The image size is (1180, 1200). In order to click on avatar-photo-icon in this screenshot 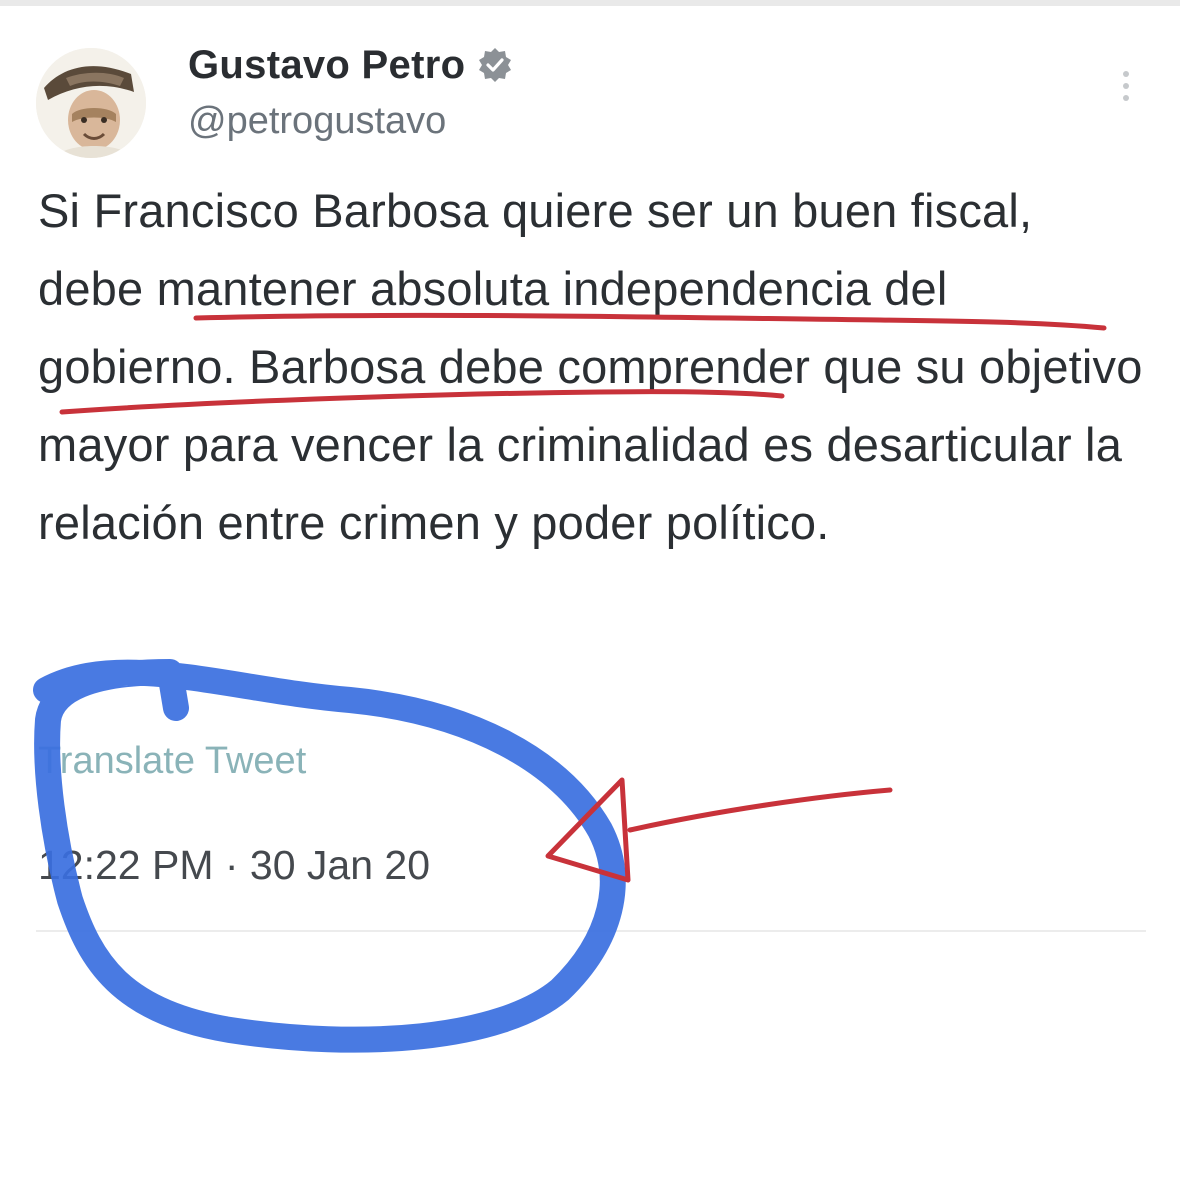, I will do `click(91, 103)`.